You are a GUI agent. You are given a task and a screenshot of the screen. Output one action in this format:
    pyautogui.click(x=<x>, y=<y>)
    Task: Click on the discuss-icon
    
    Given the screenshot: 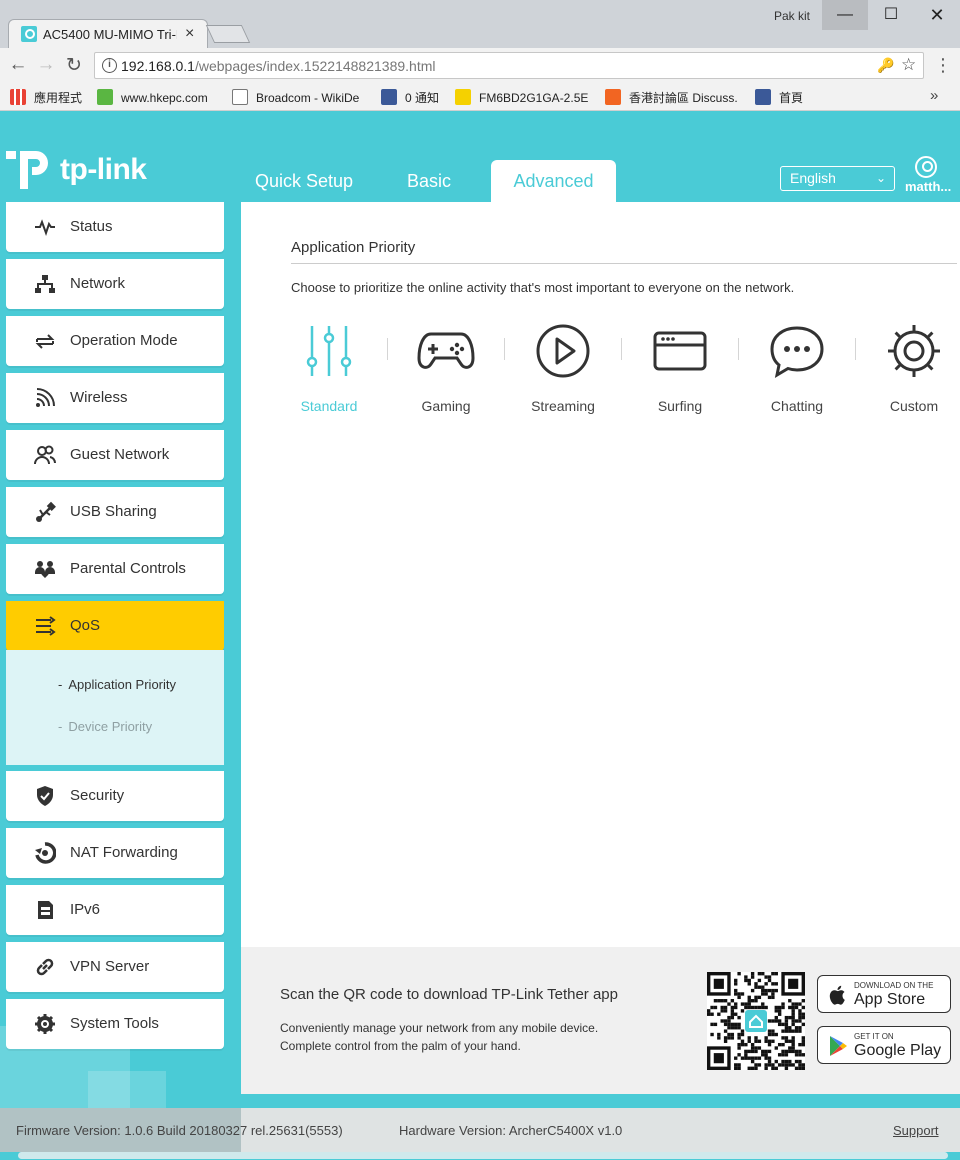 What is the action you would take?
    pyautogui.click(x=613, y=97)
    